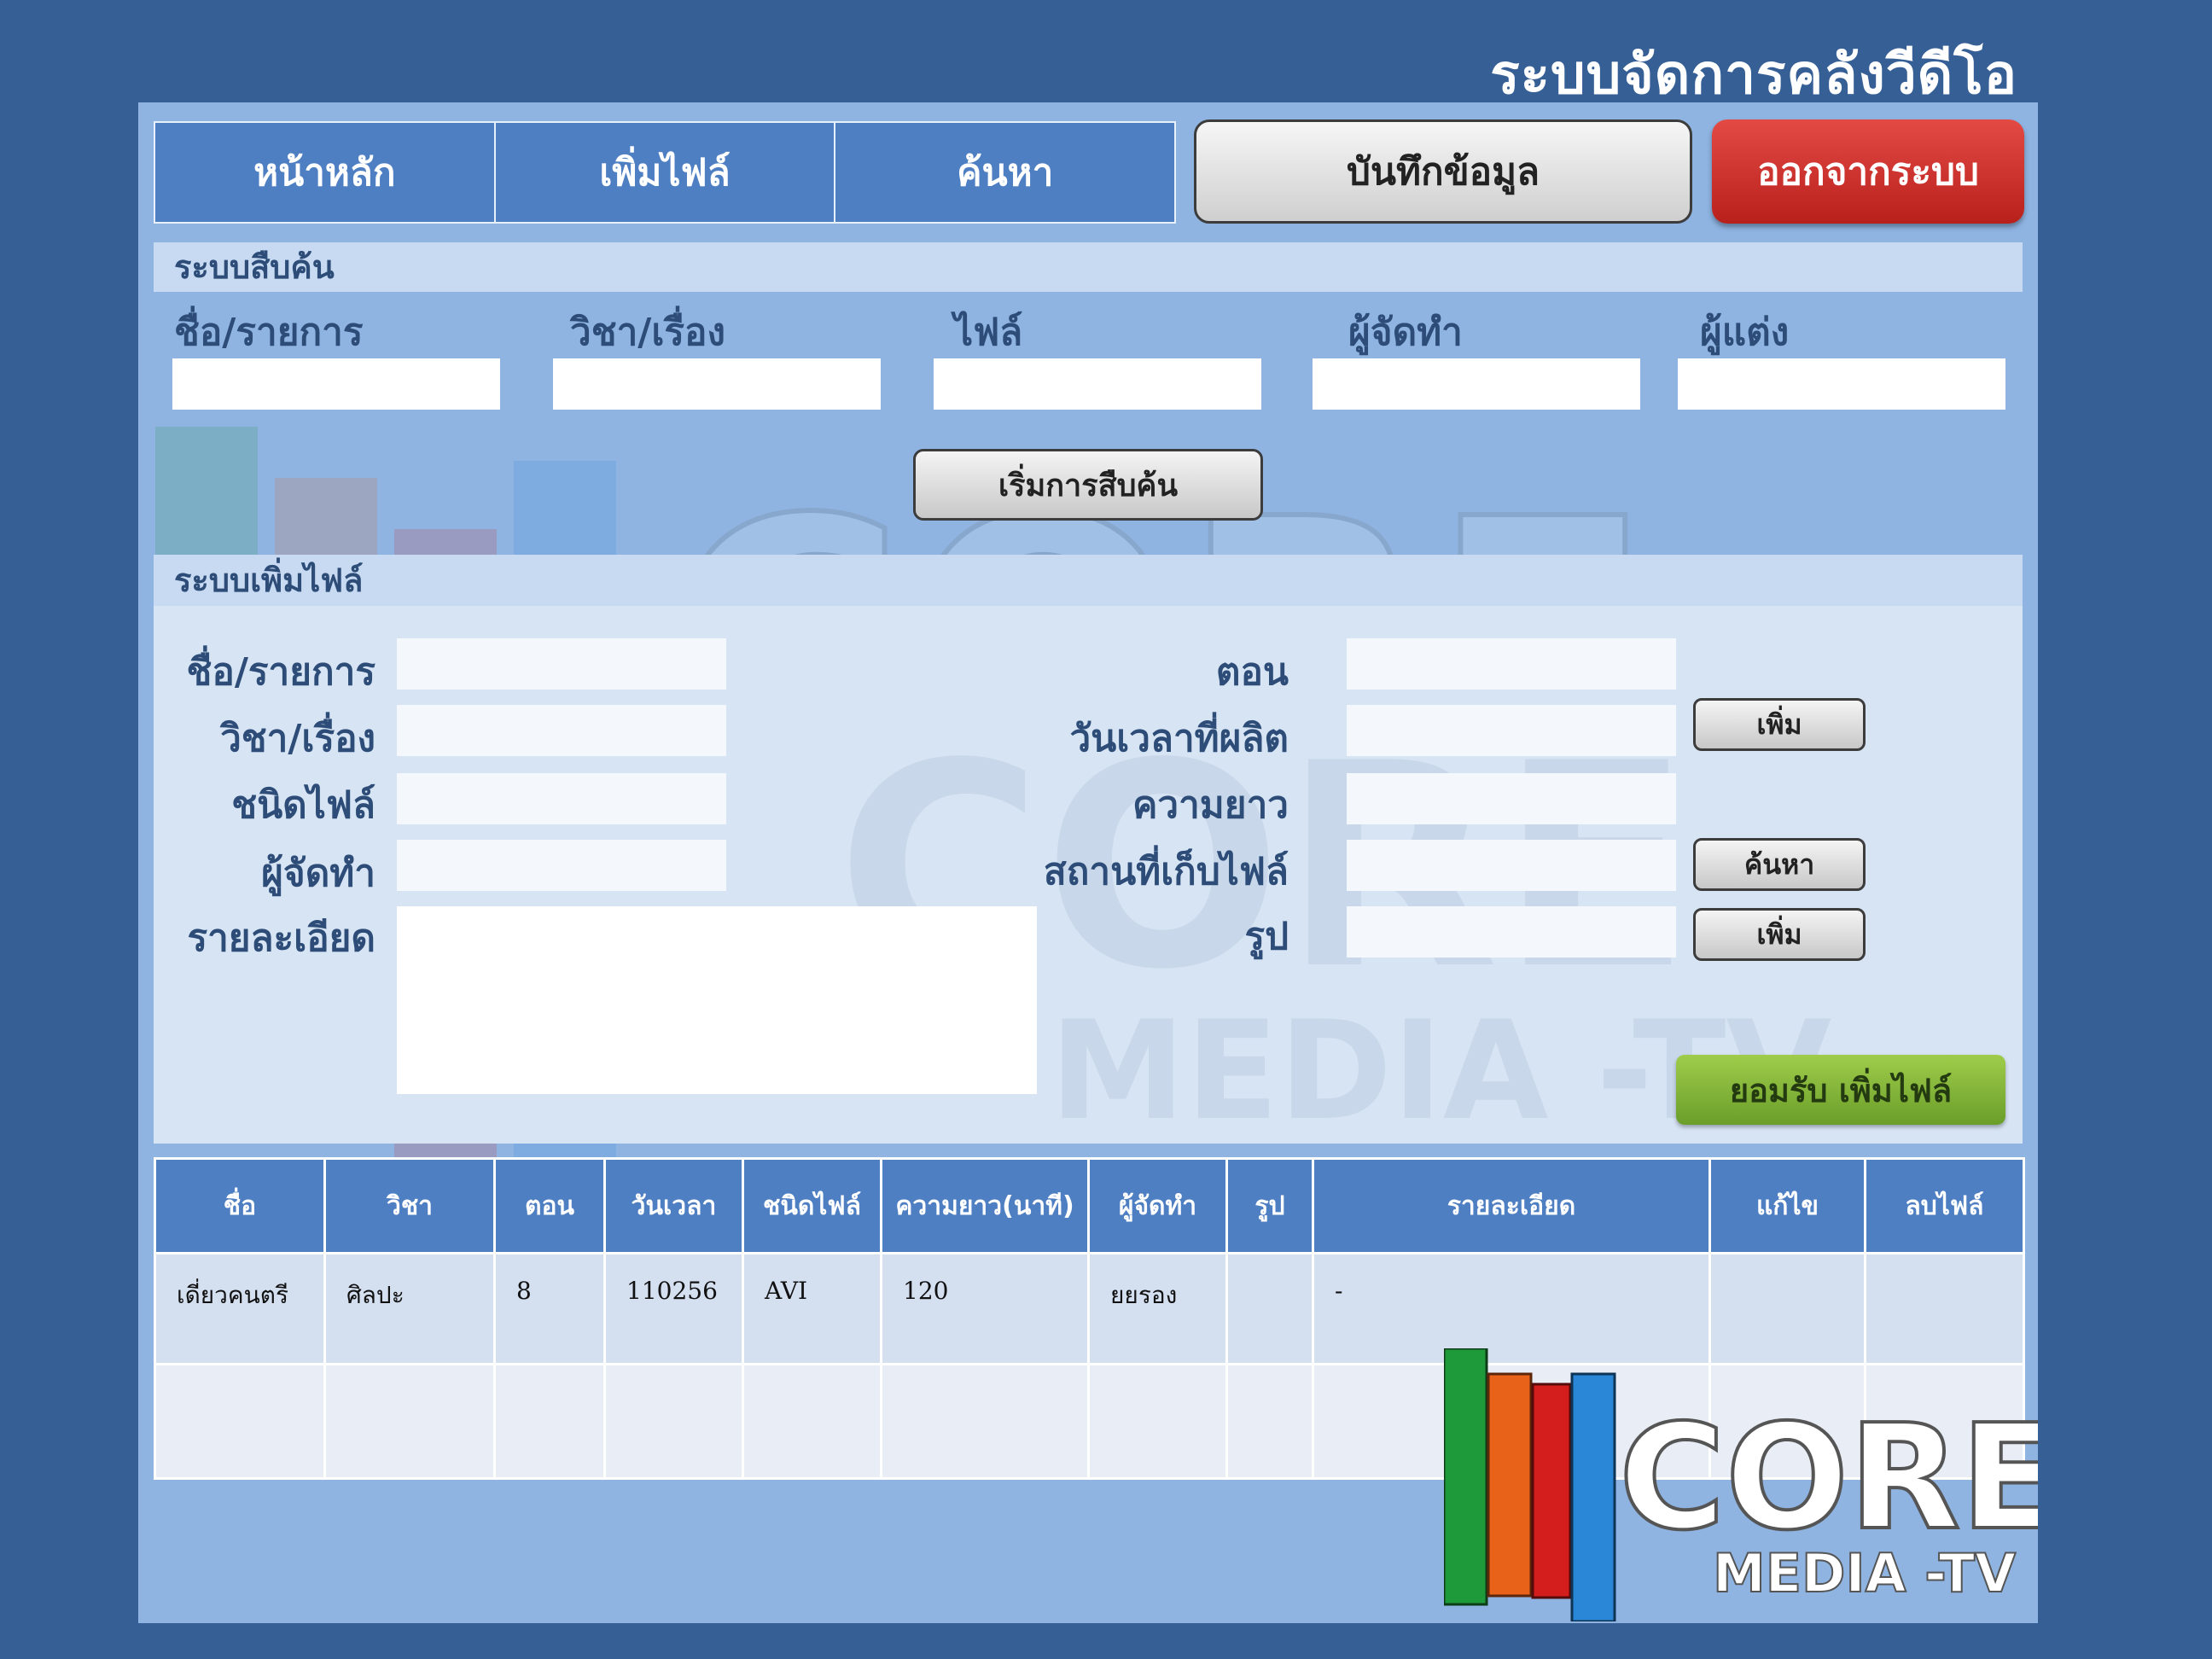 The image size is (2212, 1659). Describe the element at coordinates (985, 1308) in the screenshot. I see `cell-duration: 120` at that location.